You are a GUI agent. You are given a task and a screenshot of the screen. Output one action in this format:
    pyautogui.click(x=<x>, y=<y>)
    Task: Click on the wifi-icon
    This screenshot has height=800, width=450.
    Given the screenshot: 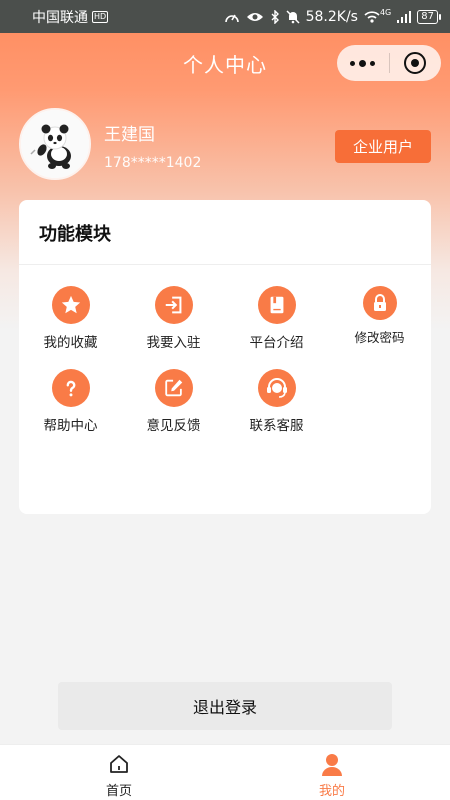 What is the action you would take?
    pyautogui.click(x=372, y=17)
    